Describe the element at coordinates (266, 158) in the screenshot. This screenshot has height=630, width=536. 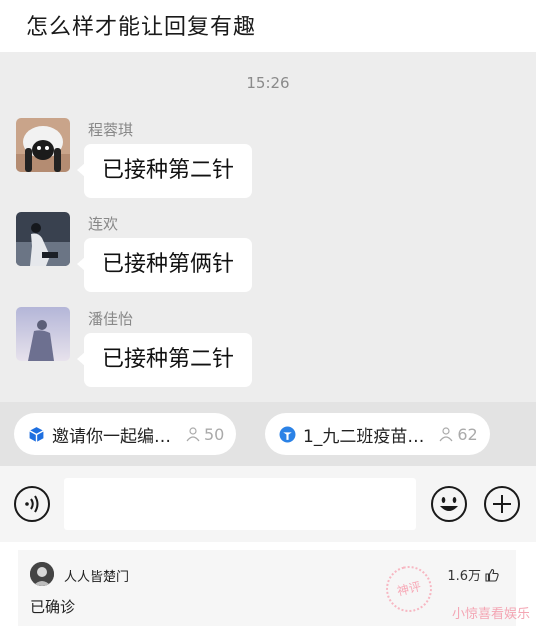
I see `chat-message: 程蓉琪 已接种第二针` at that location.